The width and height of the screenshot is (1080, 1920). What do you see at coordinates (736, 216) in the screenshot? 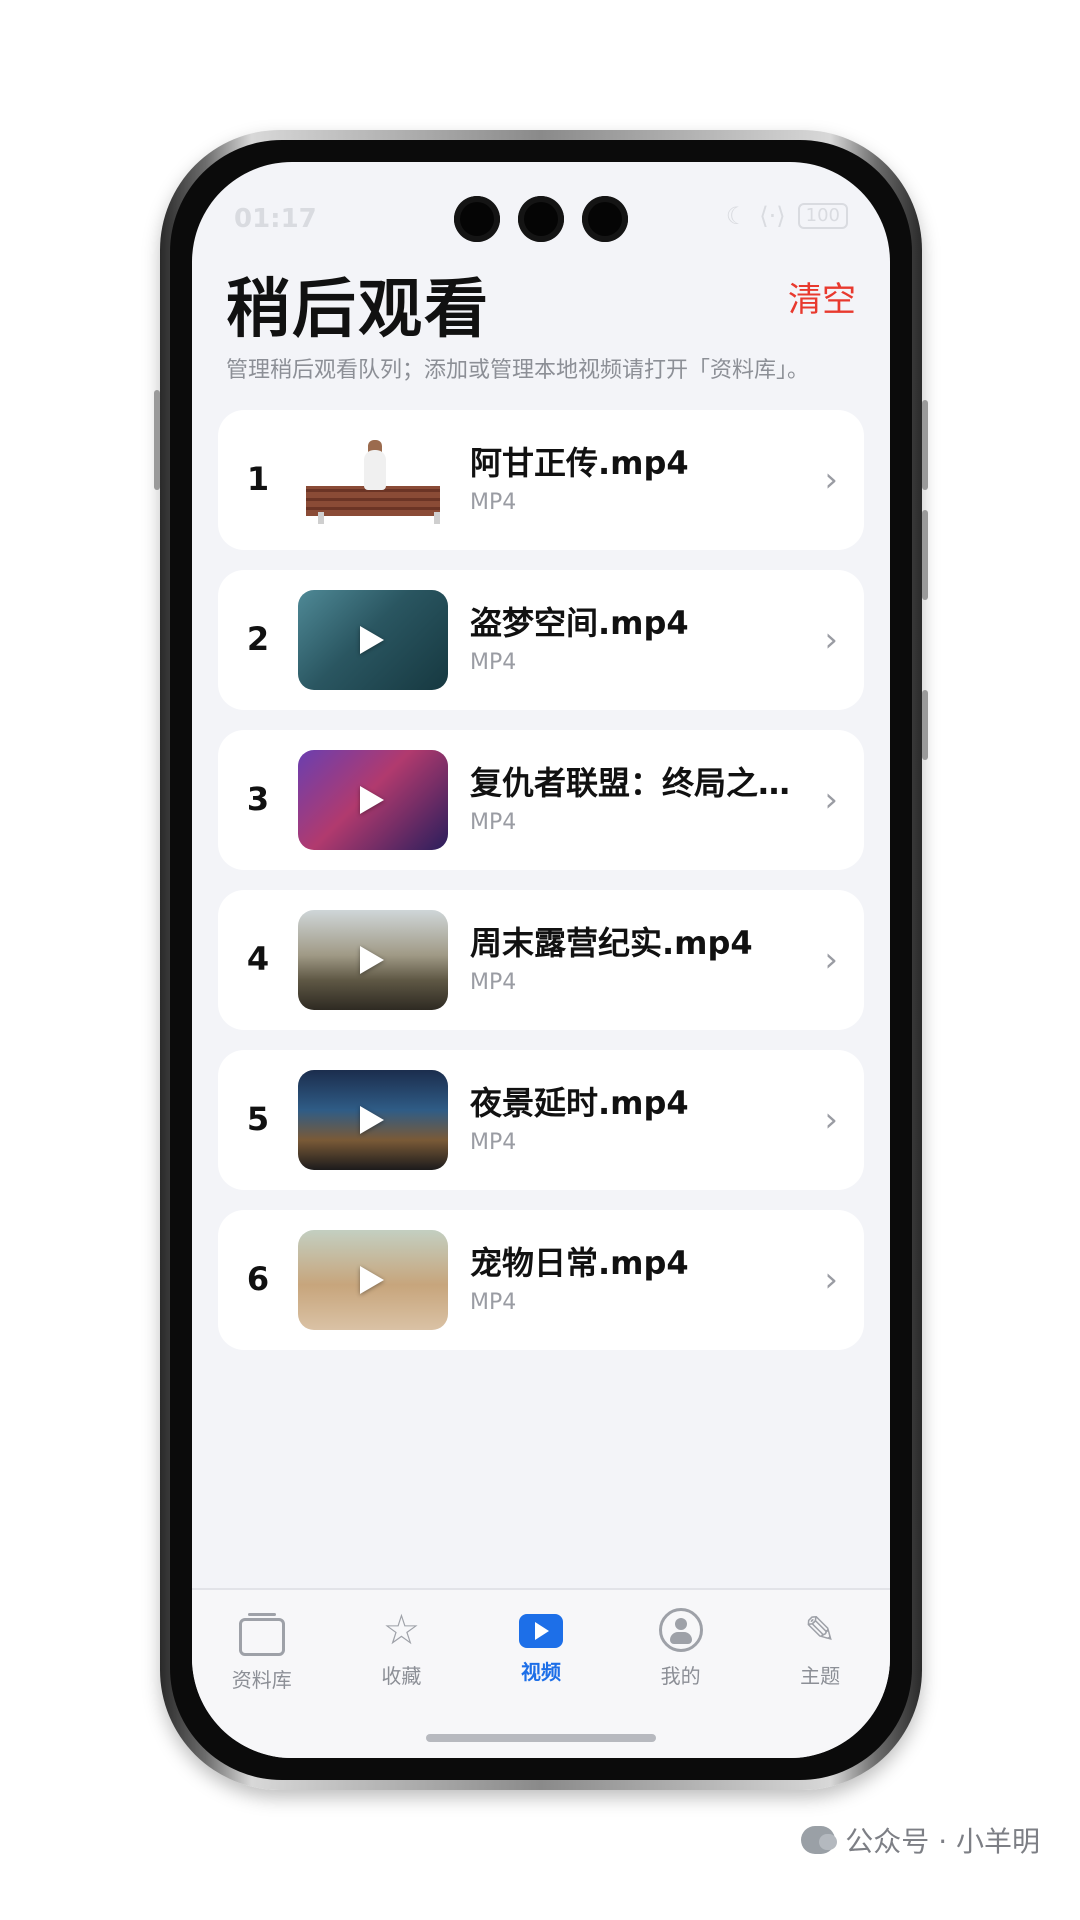
I see `moon-icon: ☾` at bounding box center [736, 216].